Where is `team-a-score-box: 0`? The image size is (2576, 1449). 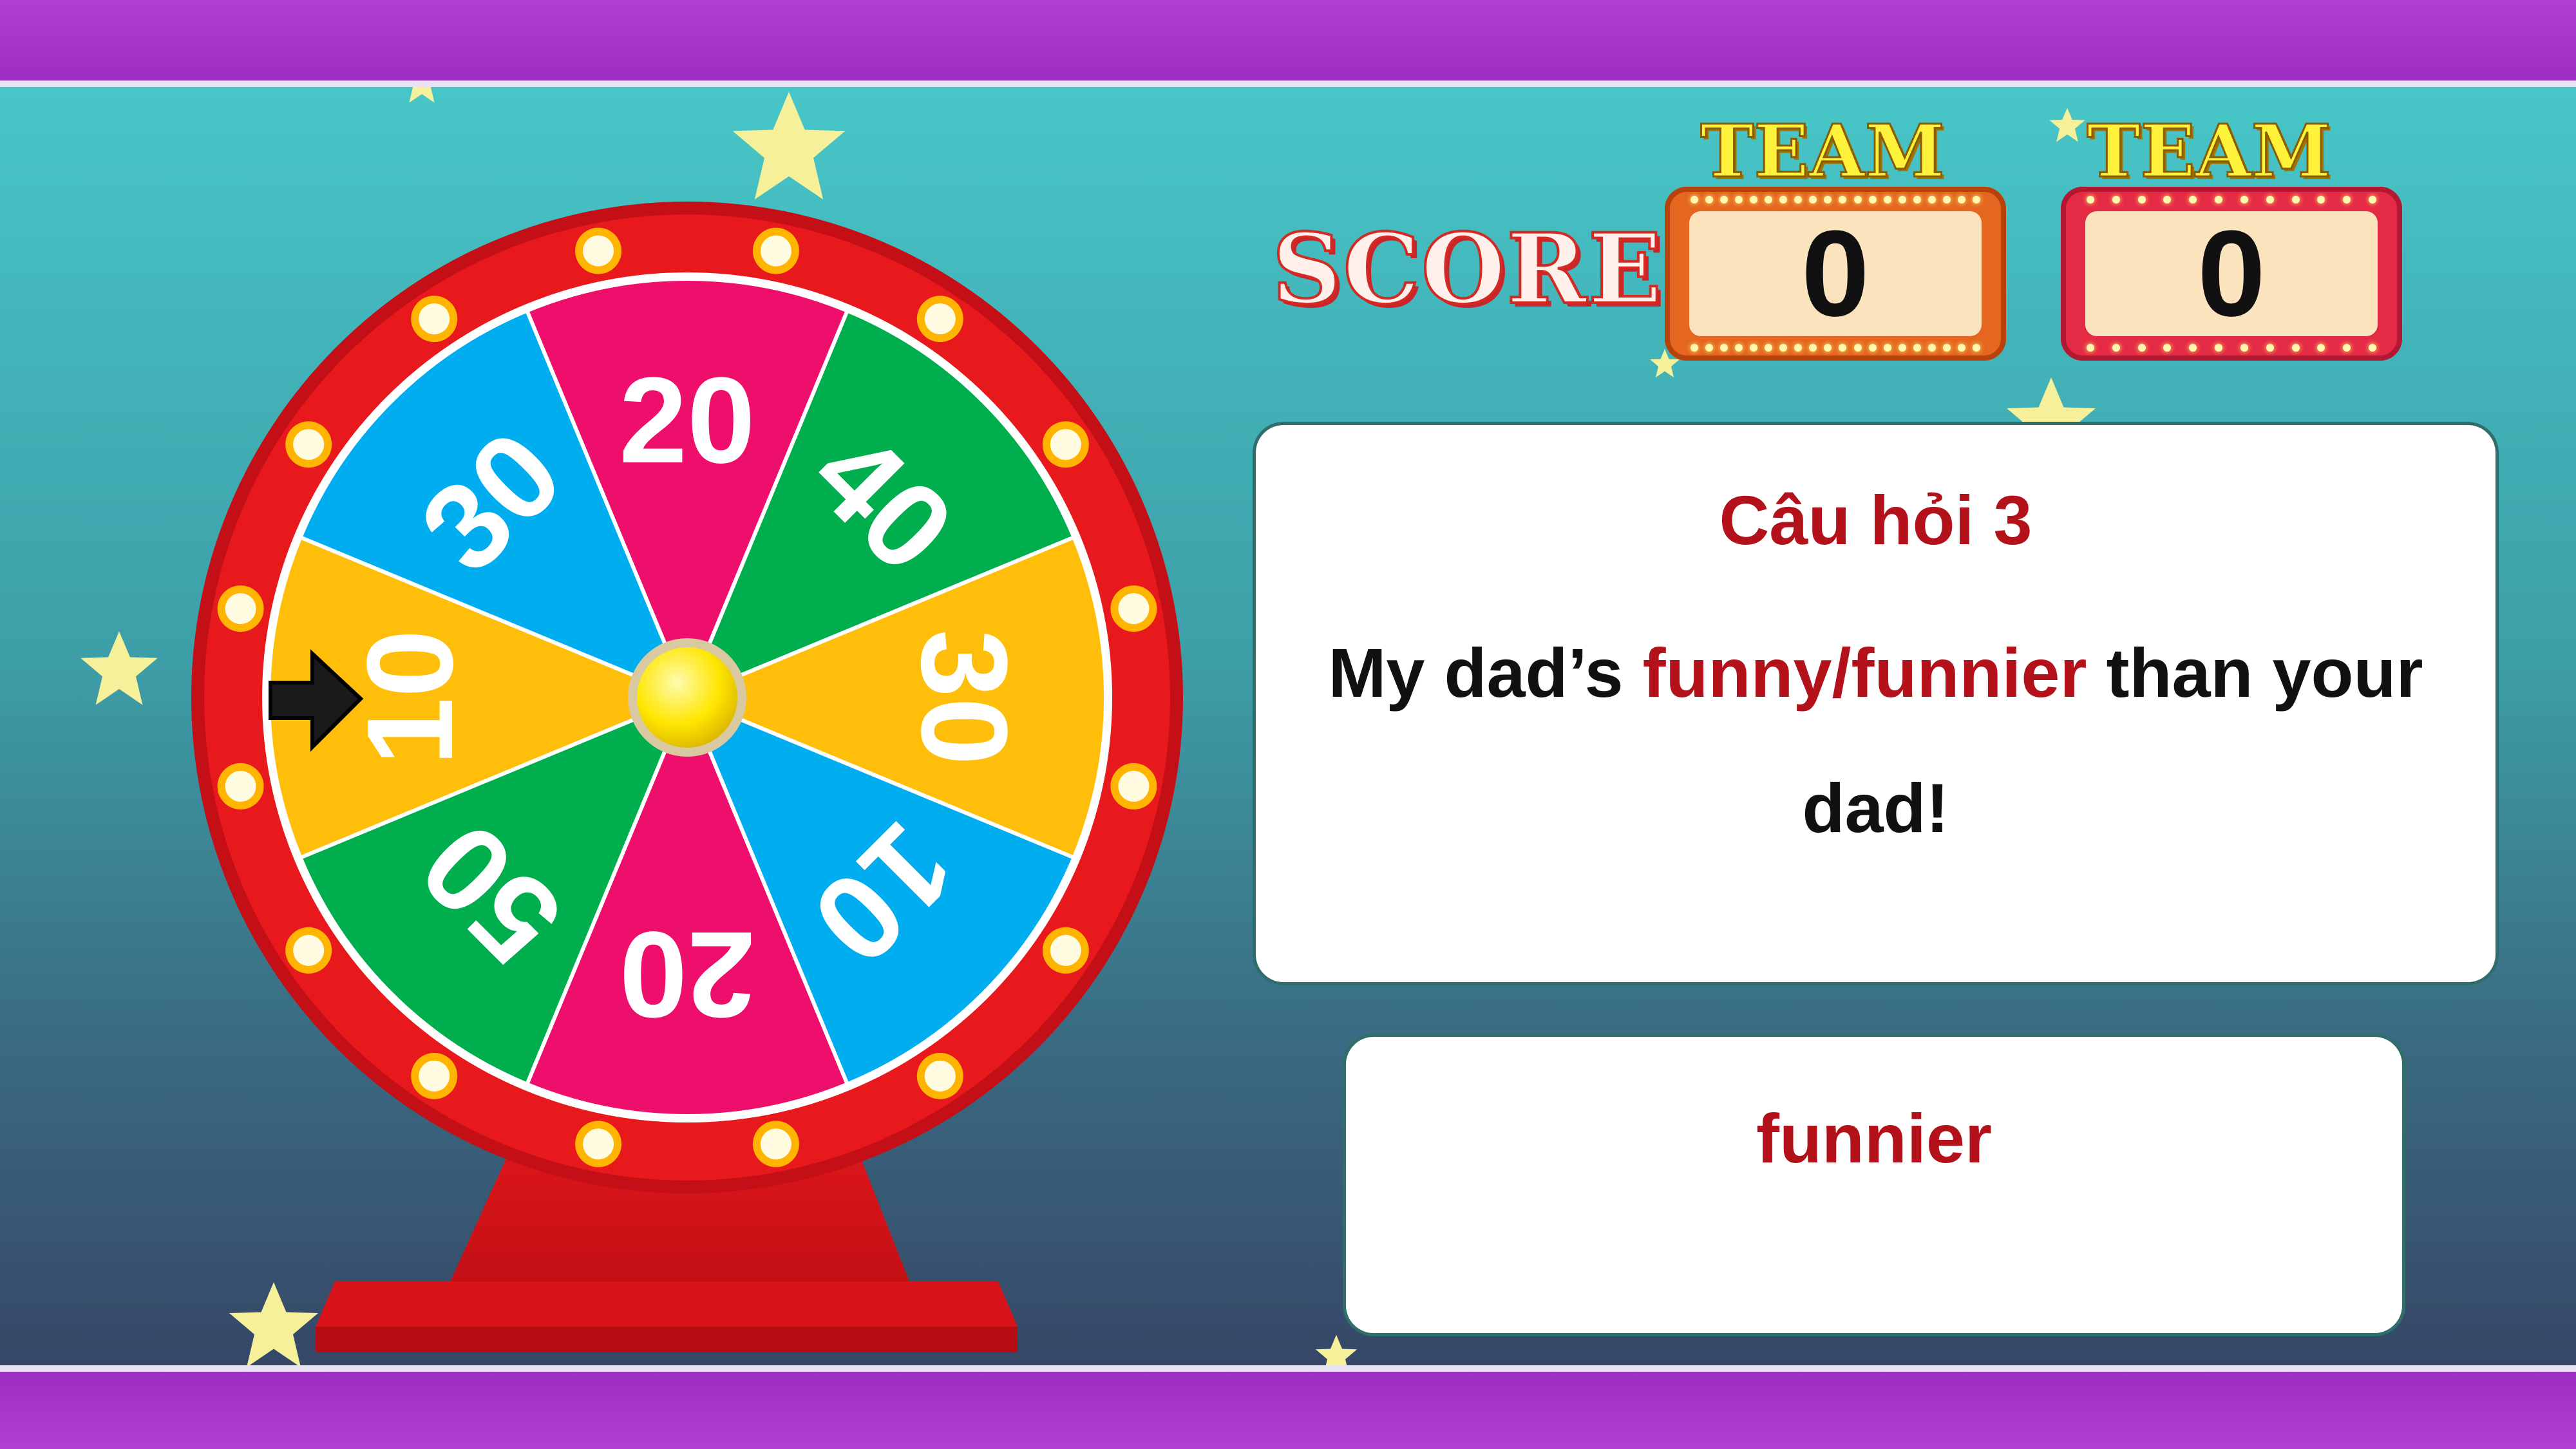
team-a-score-box: 0 is located at coordinates (1836, 274).